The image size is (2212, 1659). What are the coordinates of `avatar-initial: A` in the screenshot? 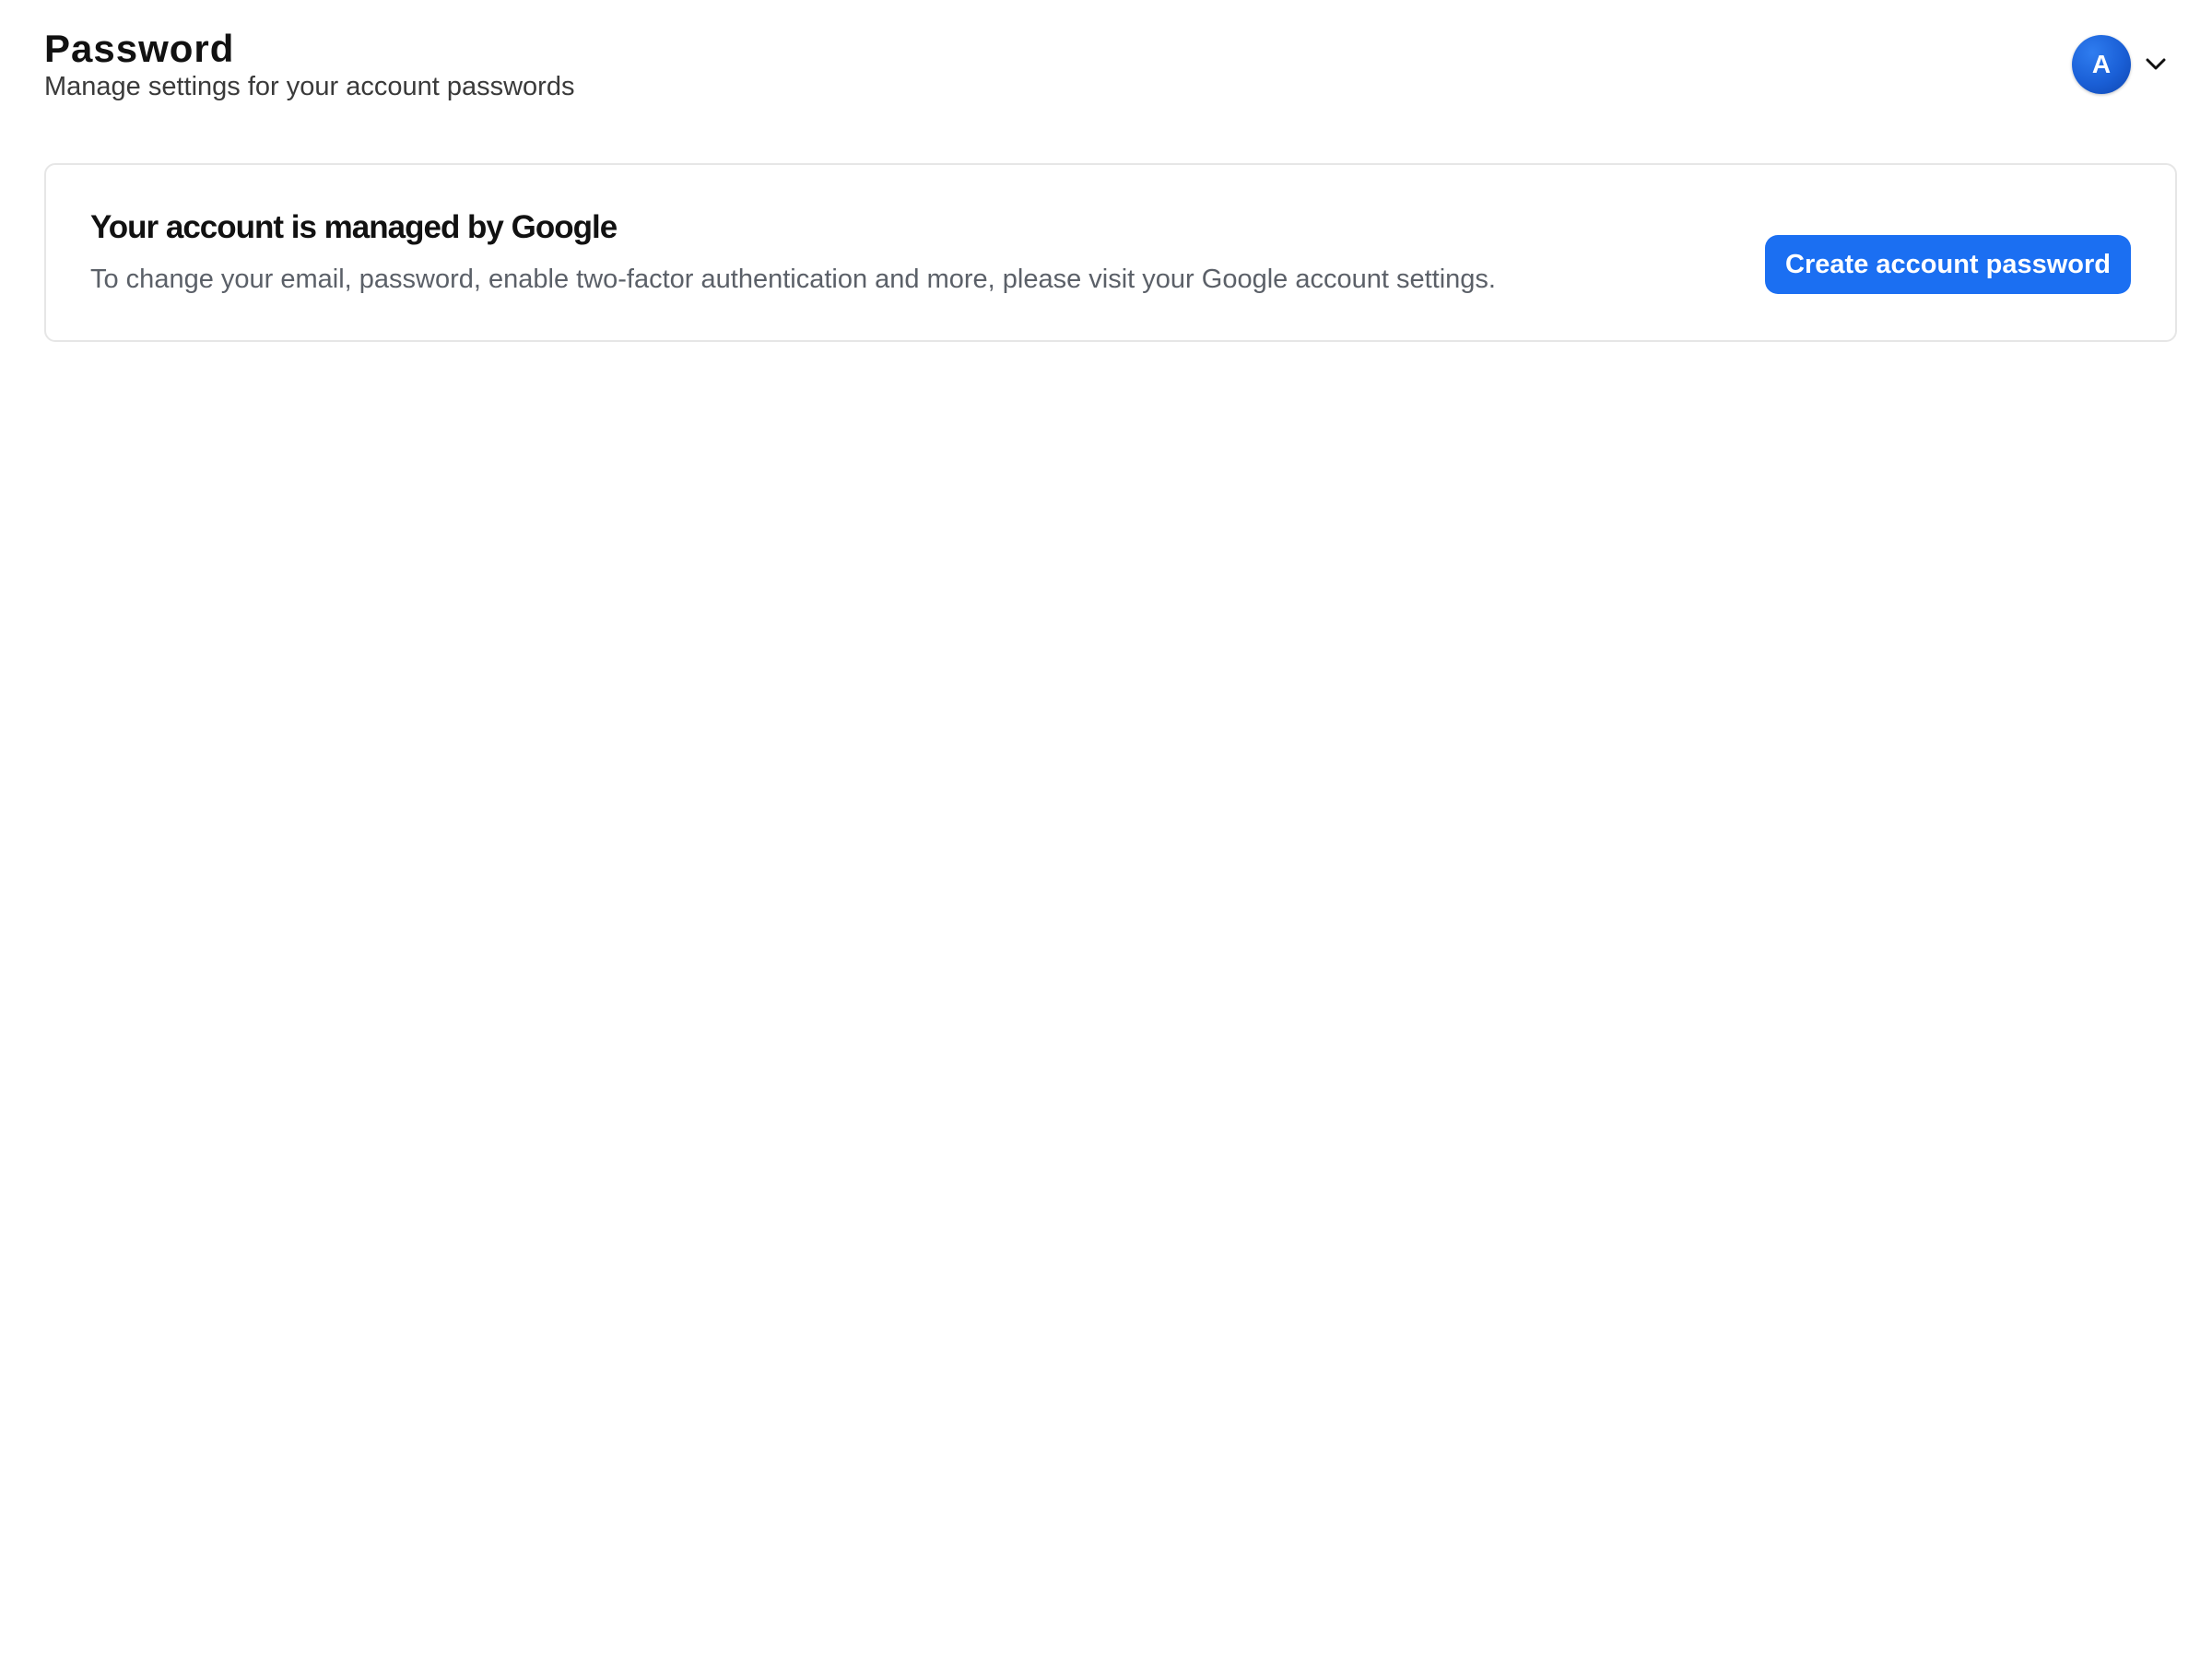 It's located at (2101, 64).